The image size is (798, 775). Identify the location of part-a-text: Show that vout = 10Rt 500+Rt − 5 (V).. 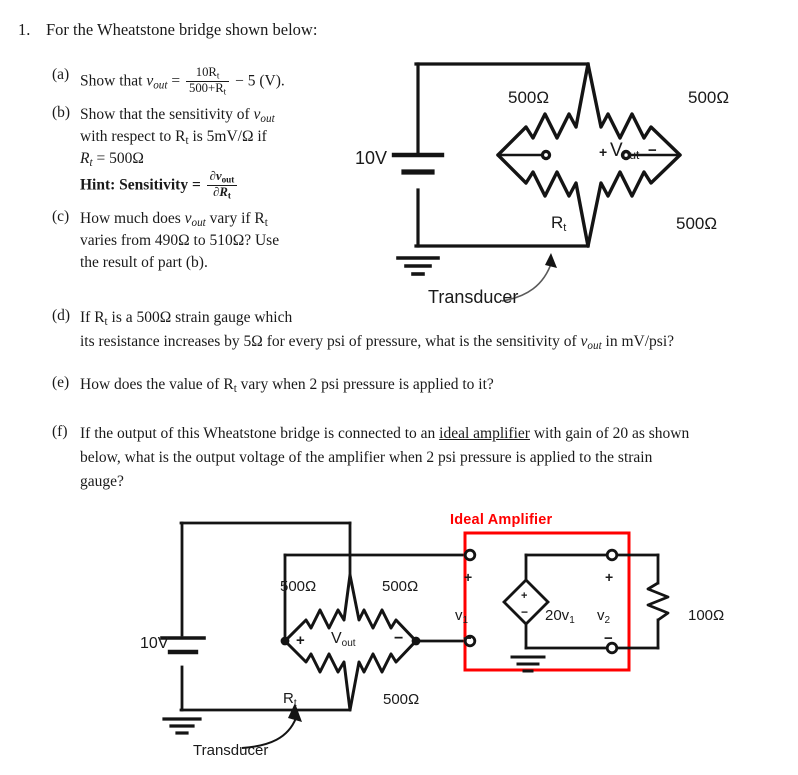
(210, 81).